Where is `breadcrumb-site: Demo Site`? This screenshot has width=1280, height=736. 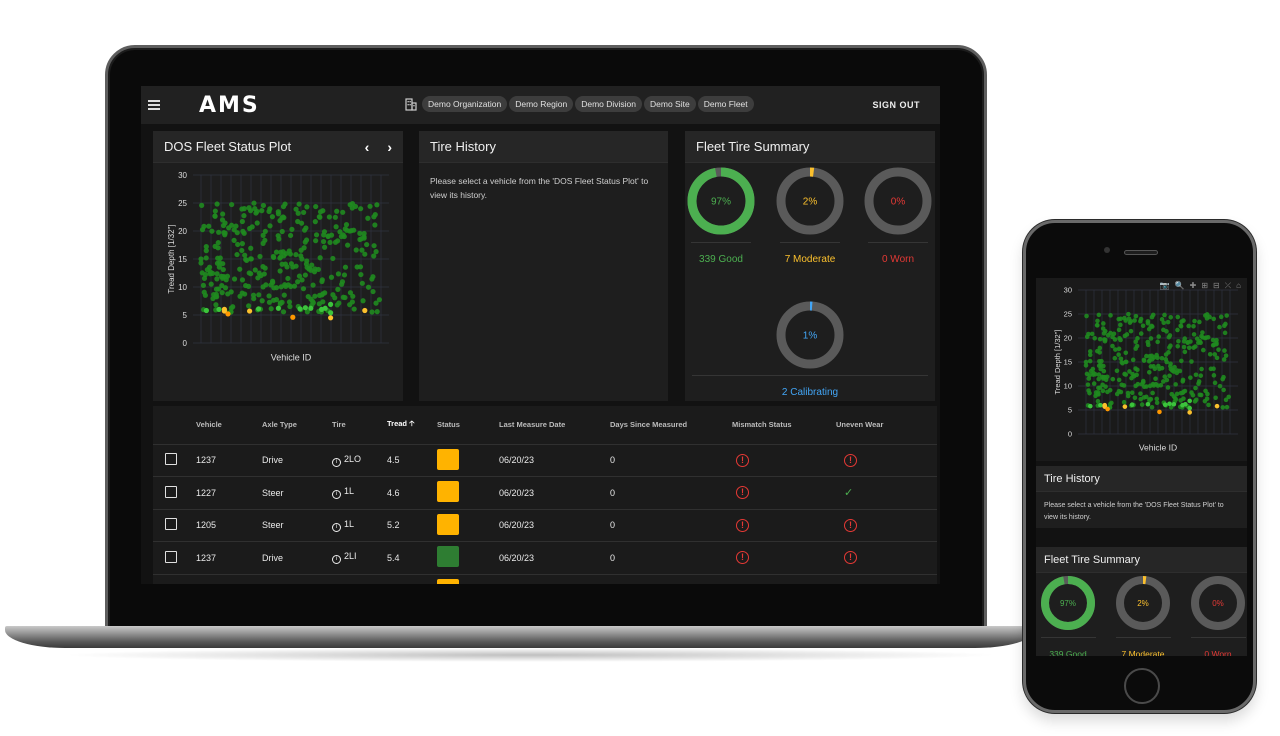 breadcrumb-site: Demo Site is located at coordinates (670, 104).